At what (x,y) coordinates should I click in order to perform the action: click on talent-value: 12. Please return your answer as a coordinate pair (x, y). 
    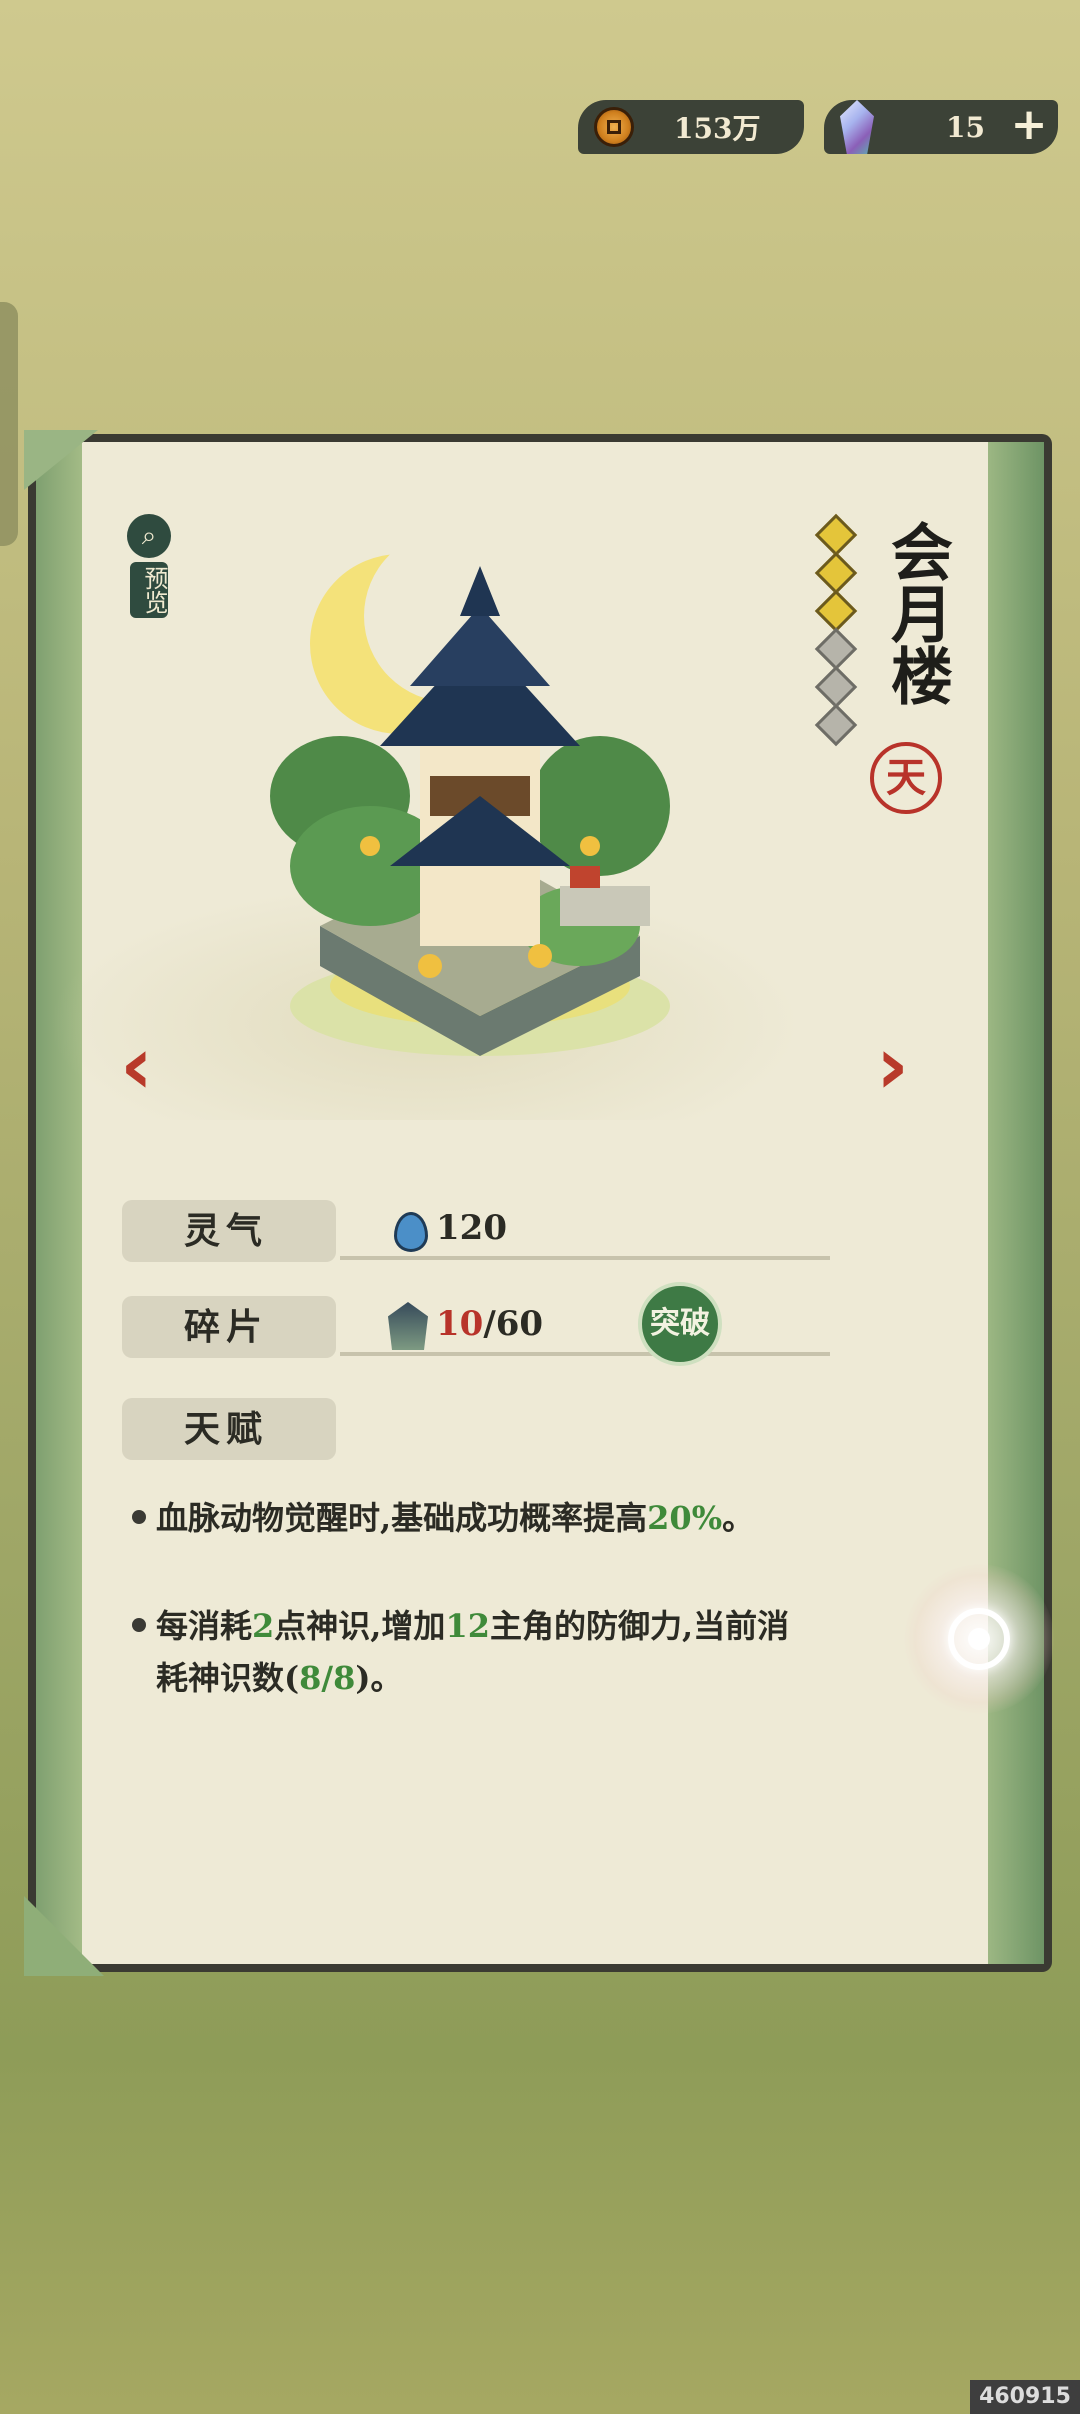
    Looking at the image, I should click on (467, 1626).